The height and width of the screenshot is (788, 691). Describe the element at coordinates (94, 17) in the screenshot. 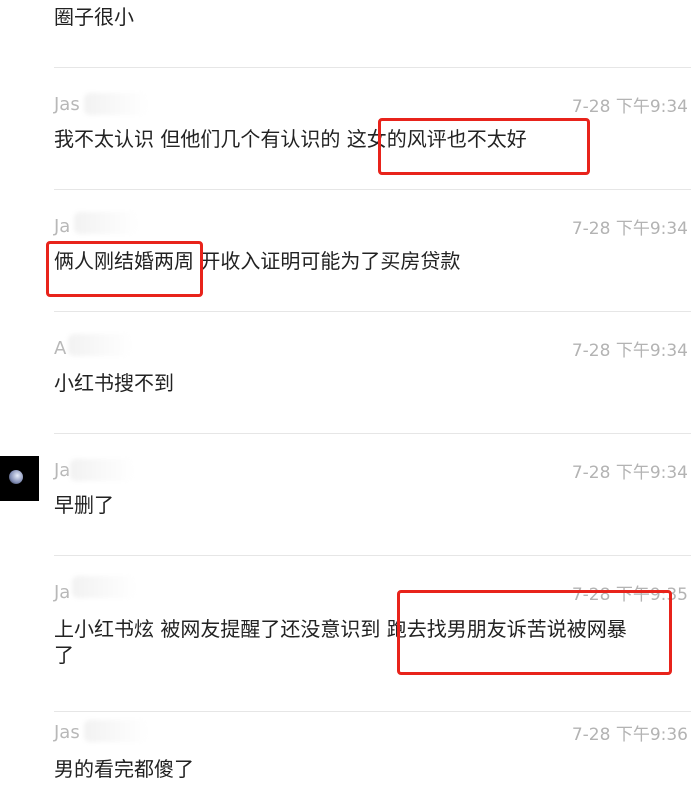

I see `message-text: 圈子很小` at that location.